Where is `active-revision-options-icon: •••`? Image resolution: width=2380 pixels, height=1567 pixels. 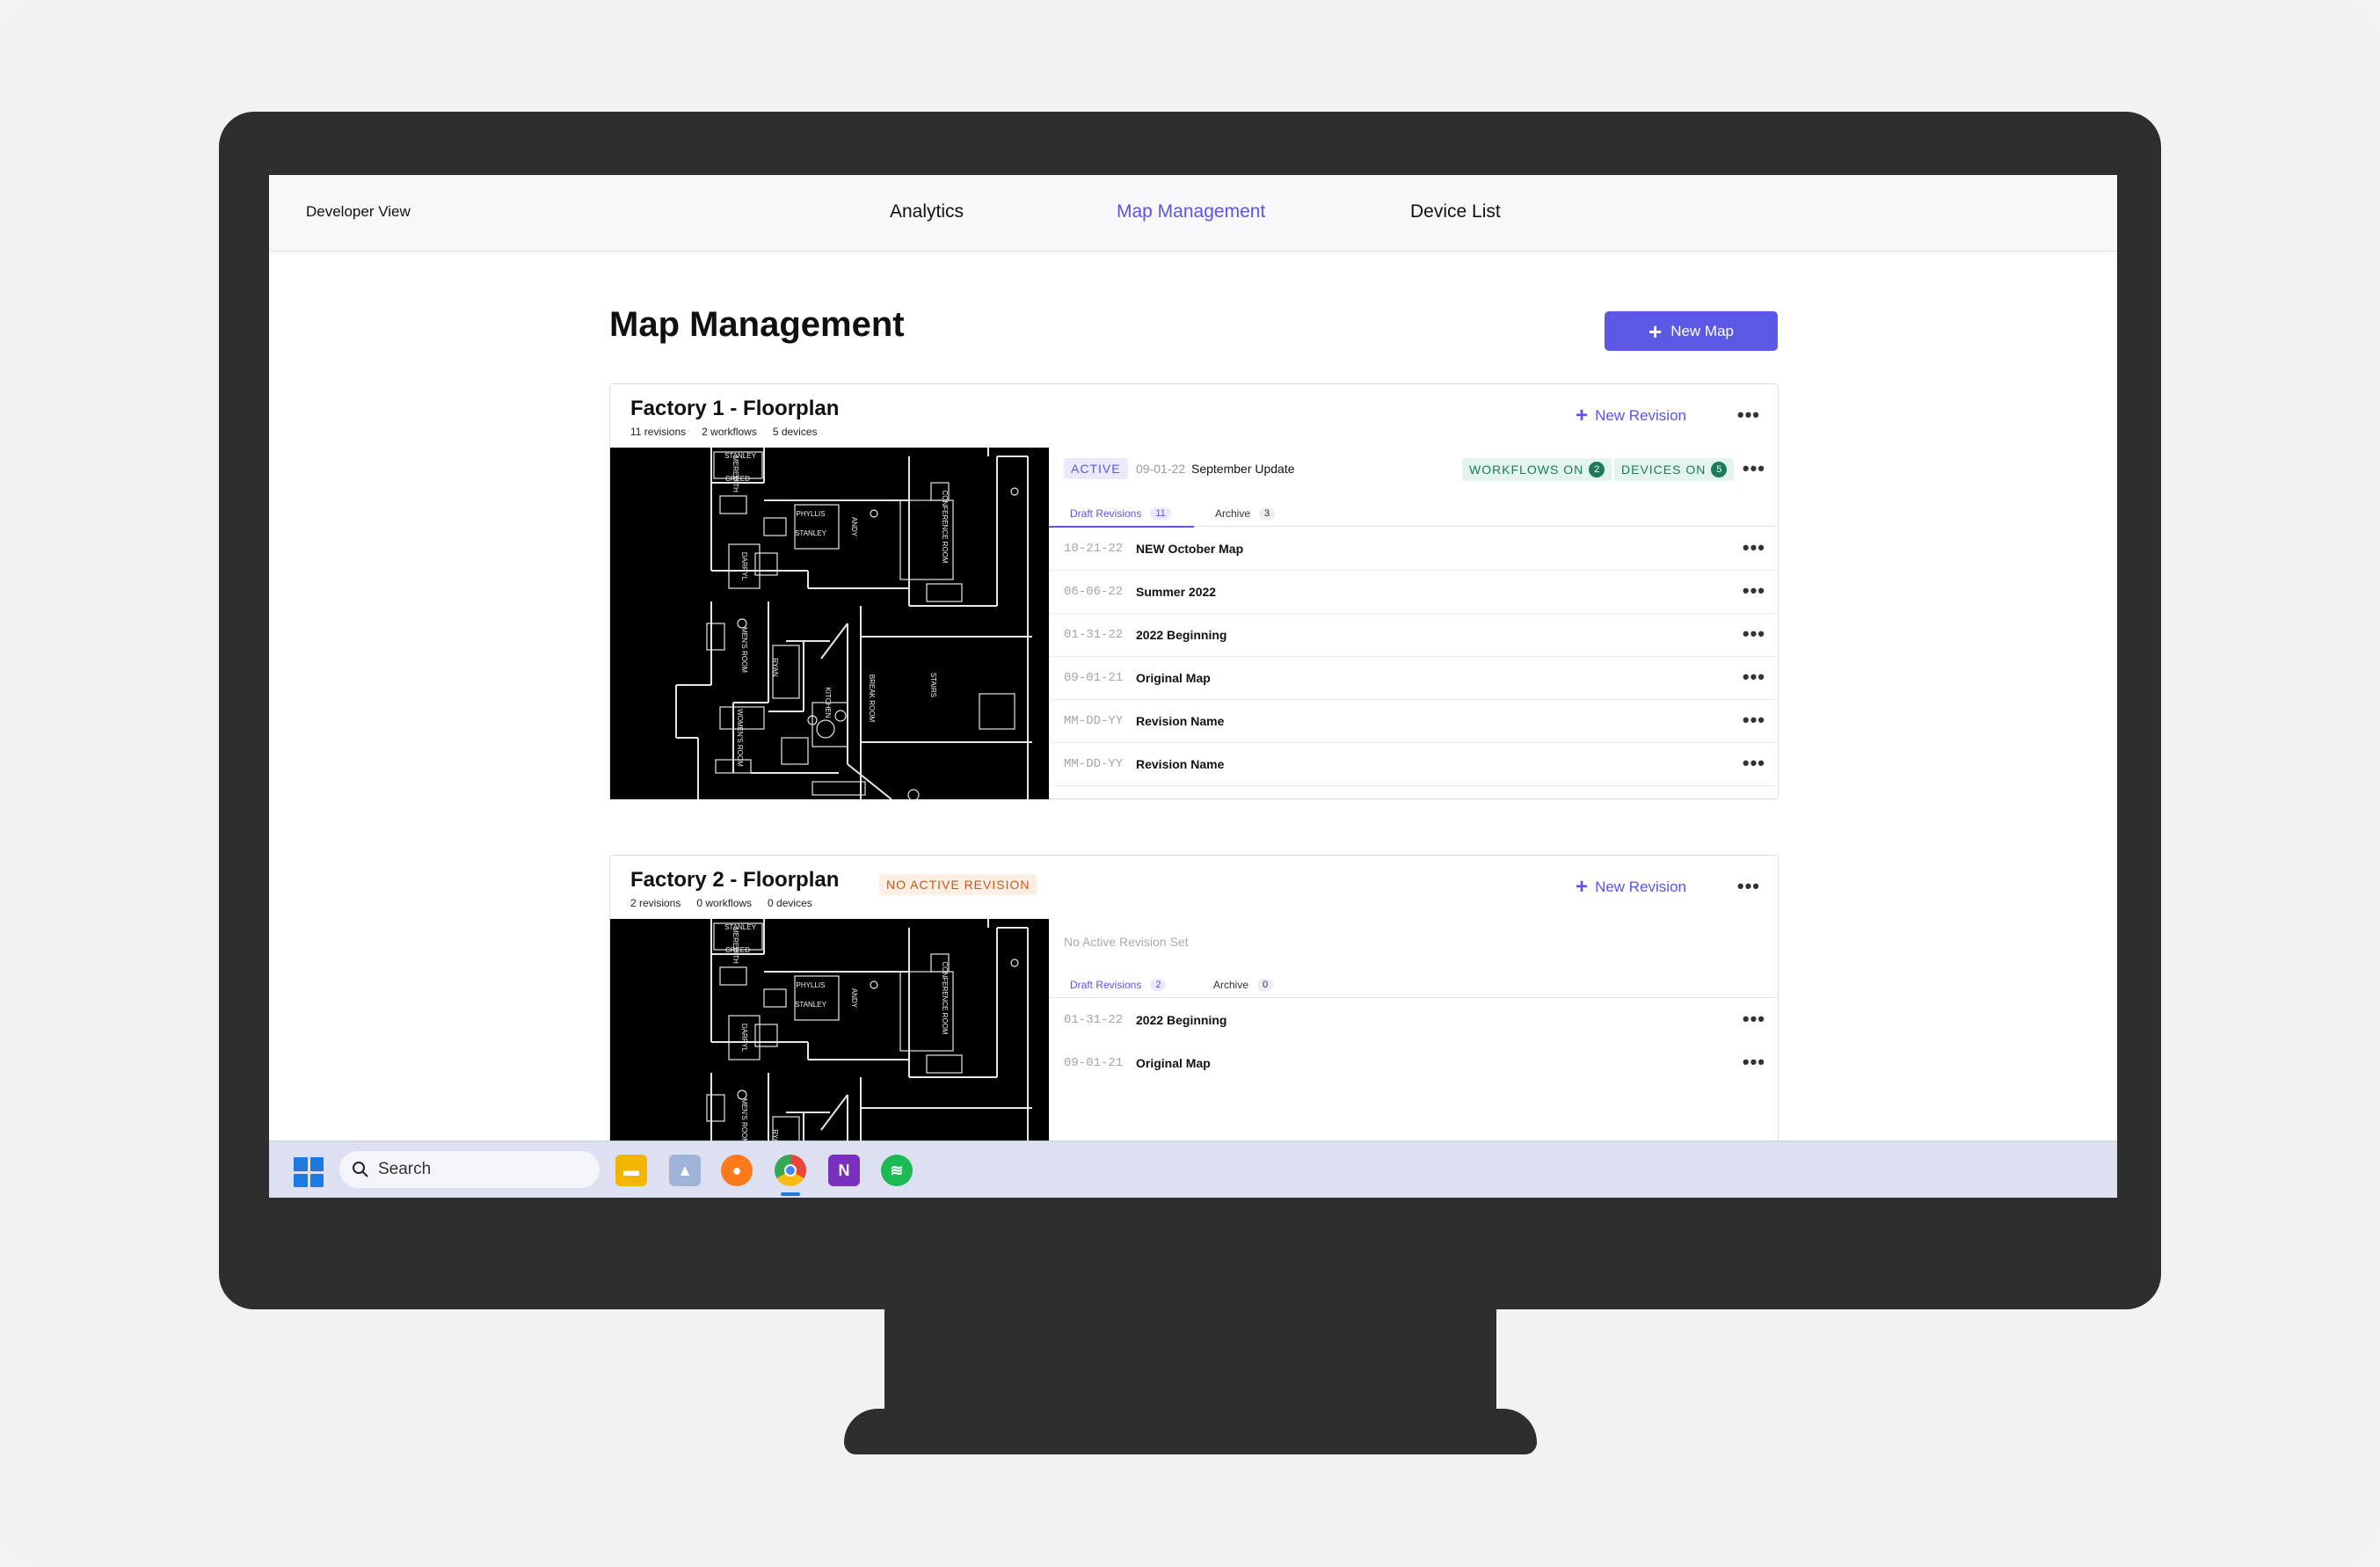 active-revision-options-icon: ••• is located at coordinates (1754, 468).